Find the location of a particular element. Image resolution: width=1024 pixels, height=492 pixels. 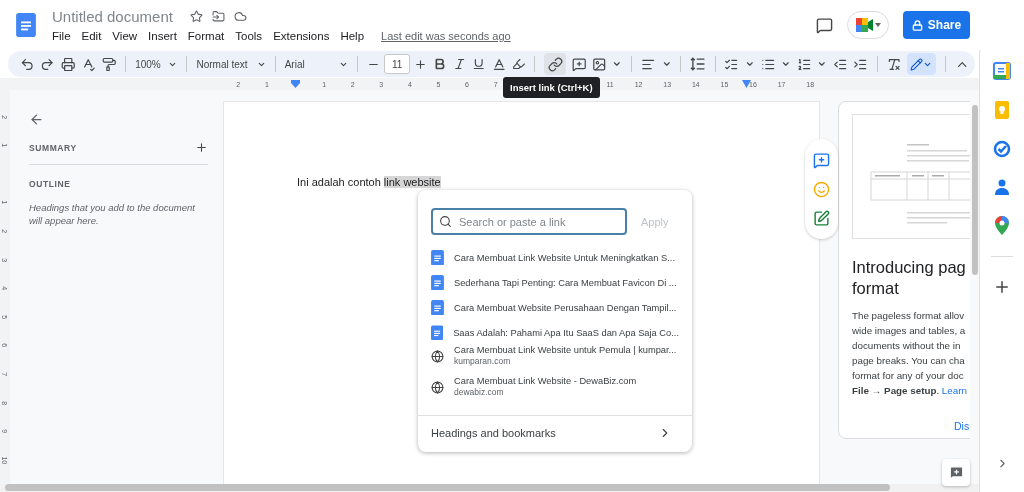

new-comment-button is located at coordinates (956, 472).